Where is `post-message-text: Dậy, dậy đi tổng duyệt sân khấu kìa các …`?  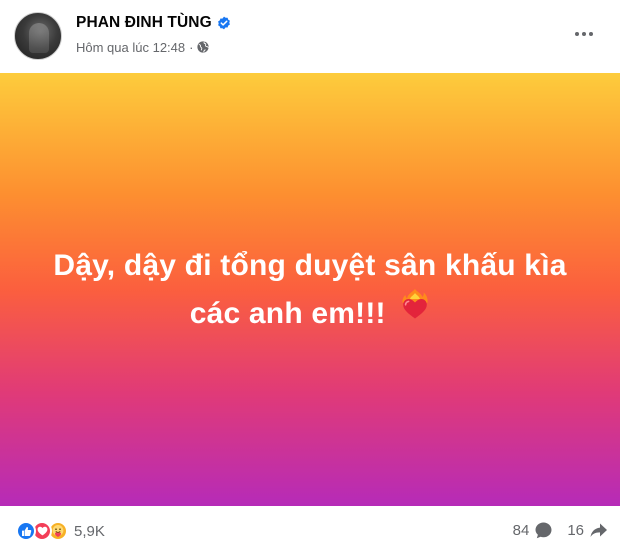 post-message-text: Dậy, dậy đi tổng duyệt sân khấu kìa các … is located at coordinates (310, 289).